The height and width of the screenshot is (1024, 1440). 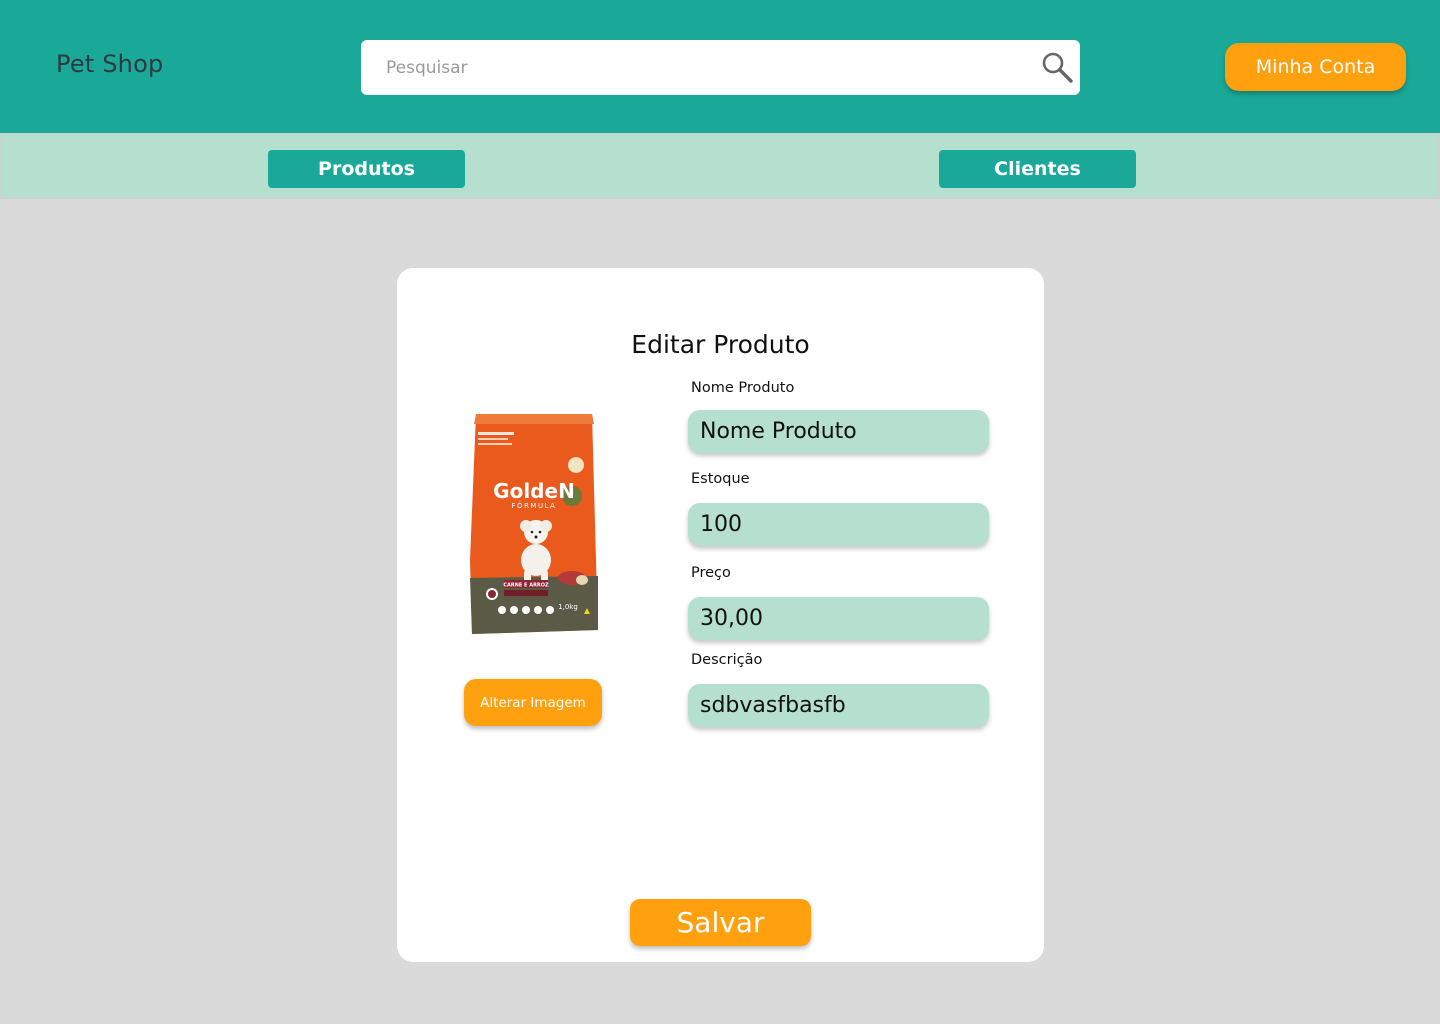 I want to click on field-preco, so click(x=838, y=618).